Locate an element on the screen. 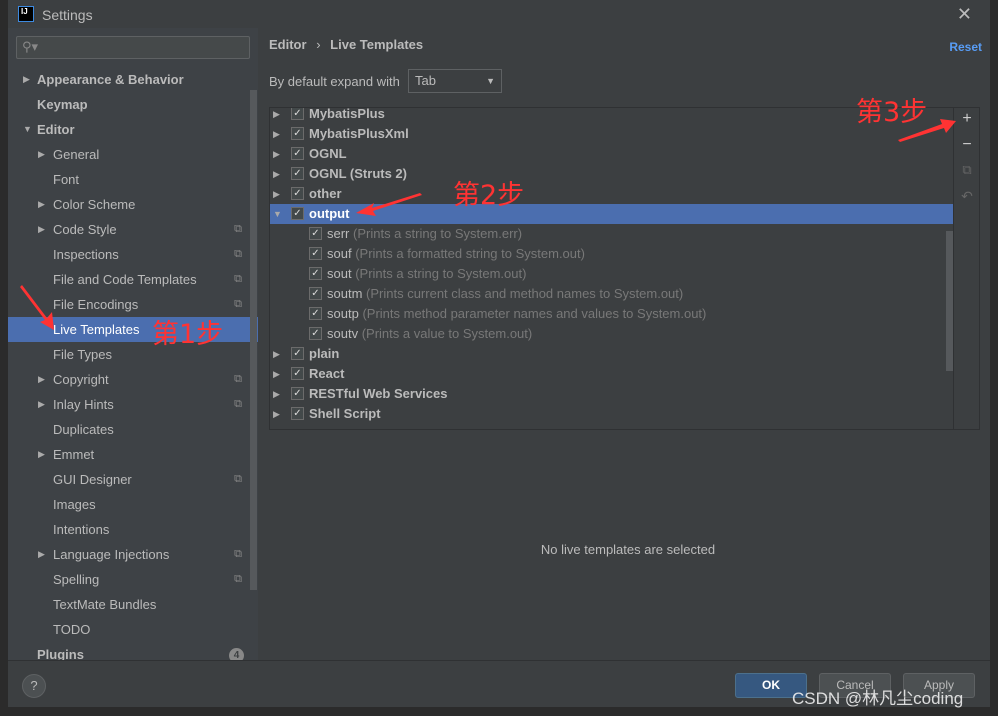 This screenshot has width=998, height=716. step3-annotation: 第3步 is located at coordinates (892, 112).